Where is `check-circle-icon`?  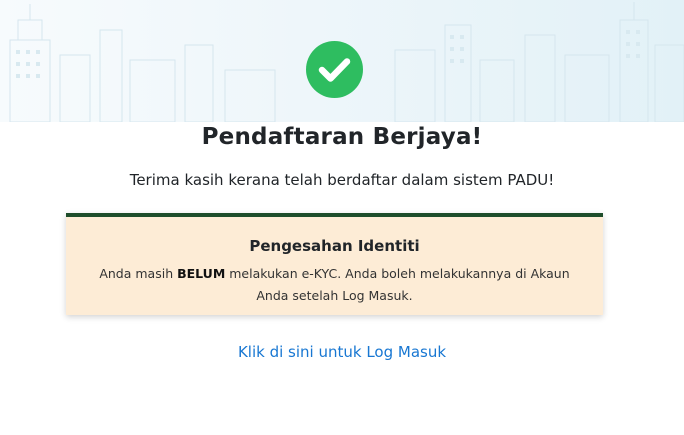
check-circle-icon is located at coordinates (334, 69).